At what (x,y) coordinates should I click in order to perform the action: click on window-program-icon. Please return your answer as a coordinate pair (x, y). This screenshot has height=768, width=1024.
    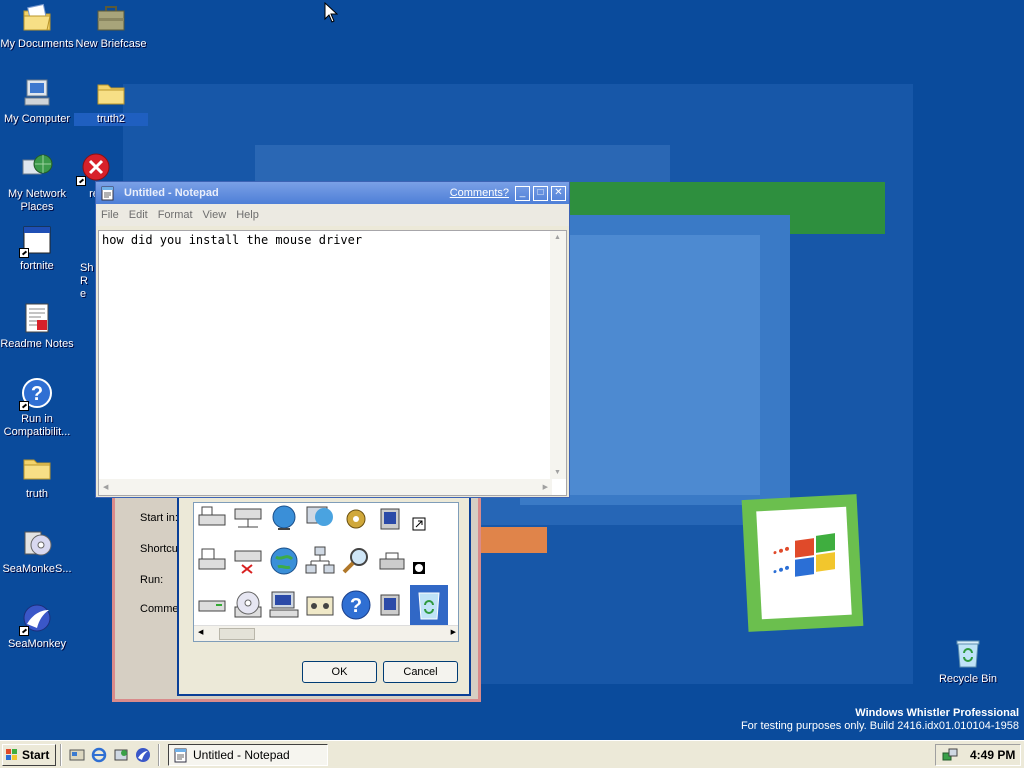
    Looking at the image, I should click on (36, 241).